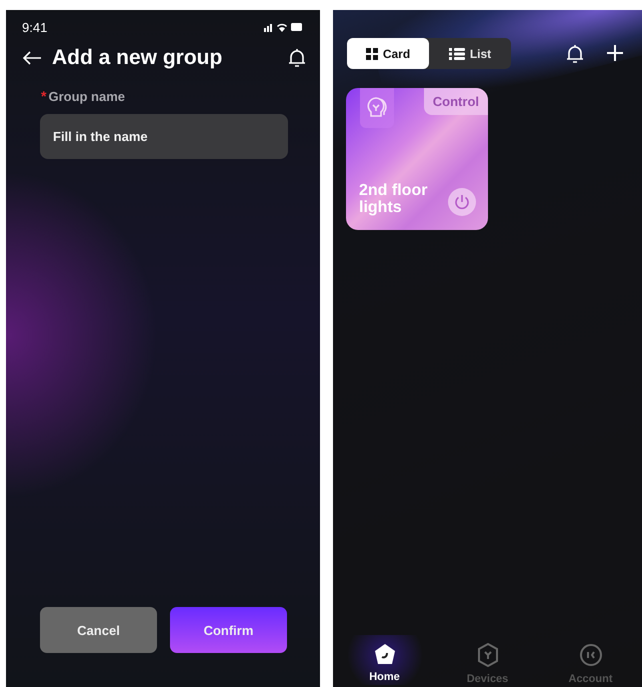 The height and width of the screenshot is (687, 642). What do you see at coordinates (377, 108) in the screenshot?
I see `bulb-icon` at bounding box center [377, 108].